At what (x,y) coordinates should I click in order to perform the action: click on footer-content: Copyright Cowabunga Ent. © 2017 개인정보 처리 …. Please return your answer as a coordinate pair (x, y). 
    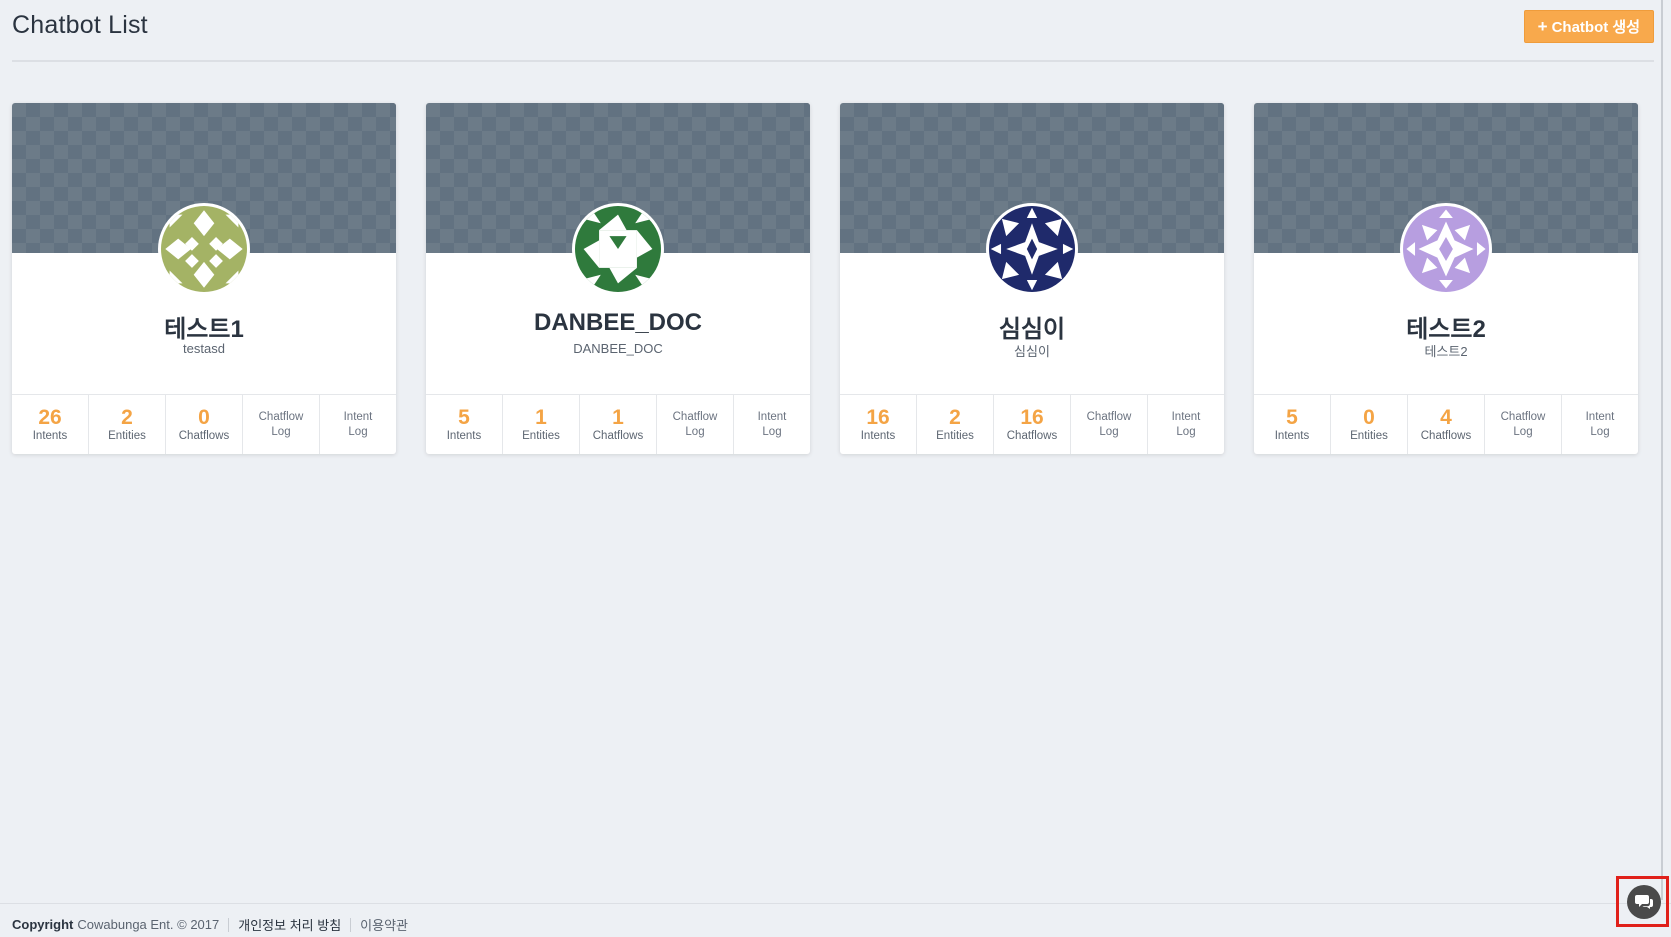
    Looking at the image, I should click on (210, 924).